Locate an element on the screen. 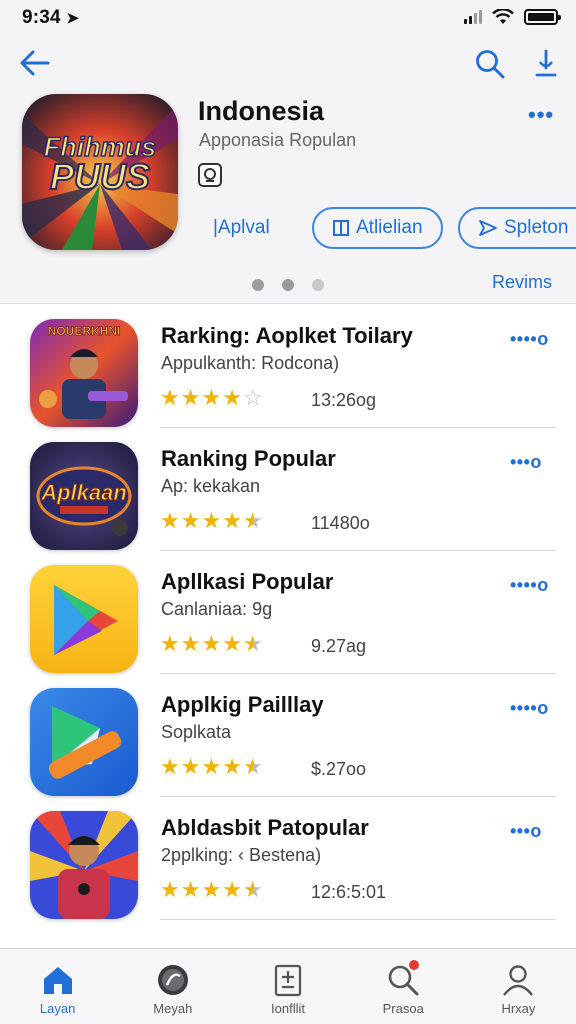  star-rating: ★ ★ ★ ★ ☆ is located at coordinates (211, 398).